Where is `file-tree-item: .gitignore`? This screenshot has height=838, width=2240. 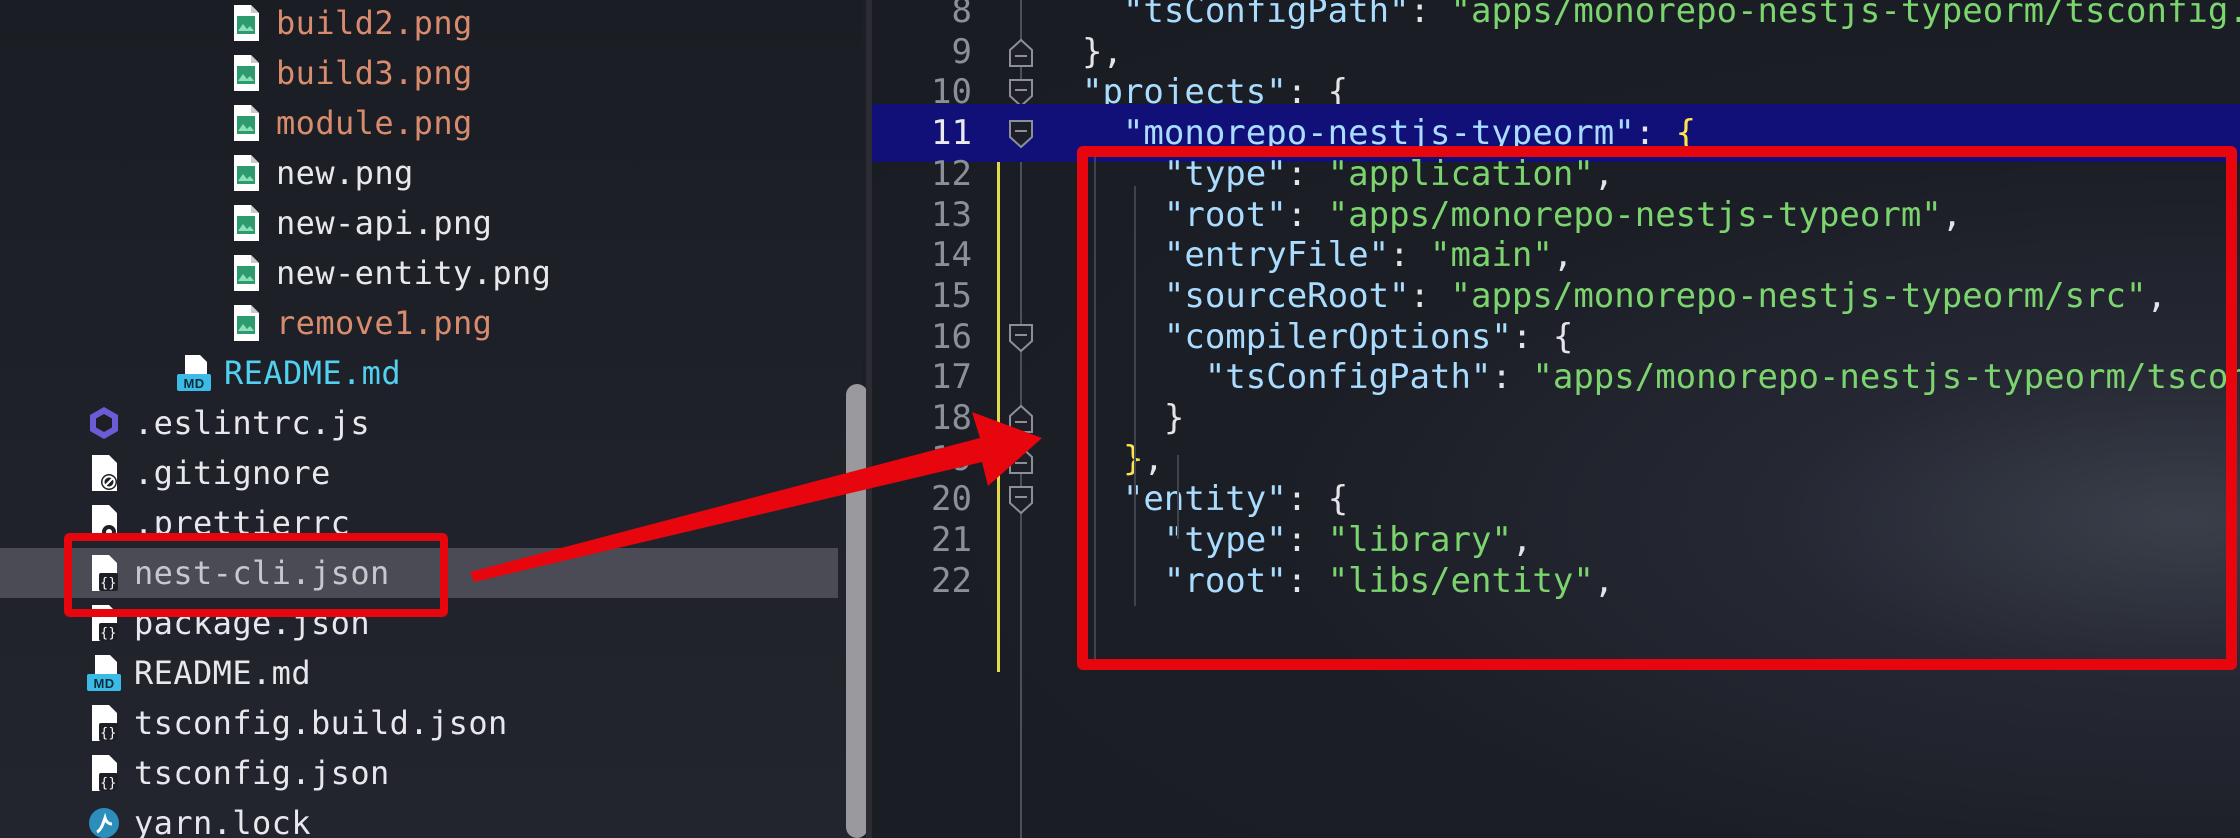 file-tree-item: .gitignore is located at coordinates (419, 473).